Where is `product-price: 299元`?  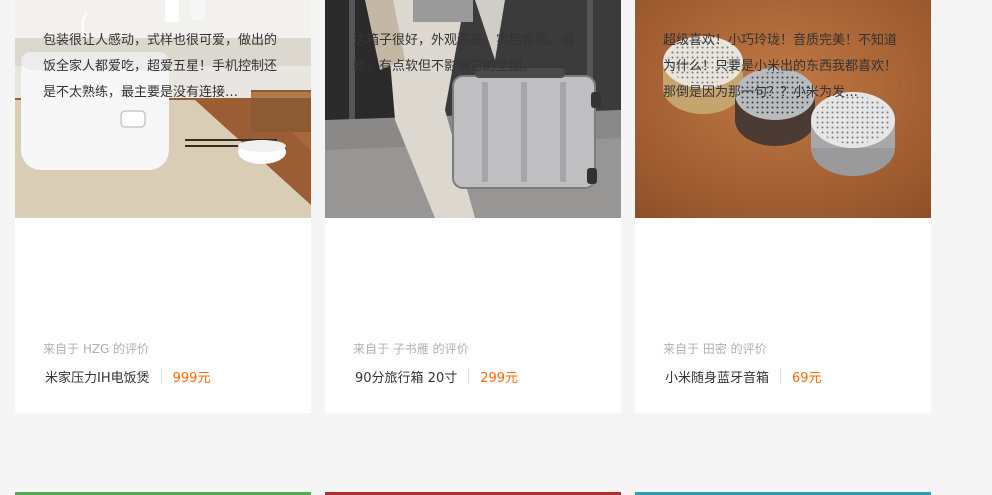
product-price: 299元 is located at coordinates (499, 378).